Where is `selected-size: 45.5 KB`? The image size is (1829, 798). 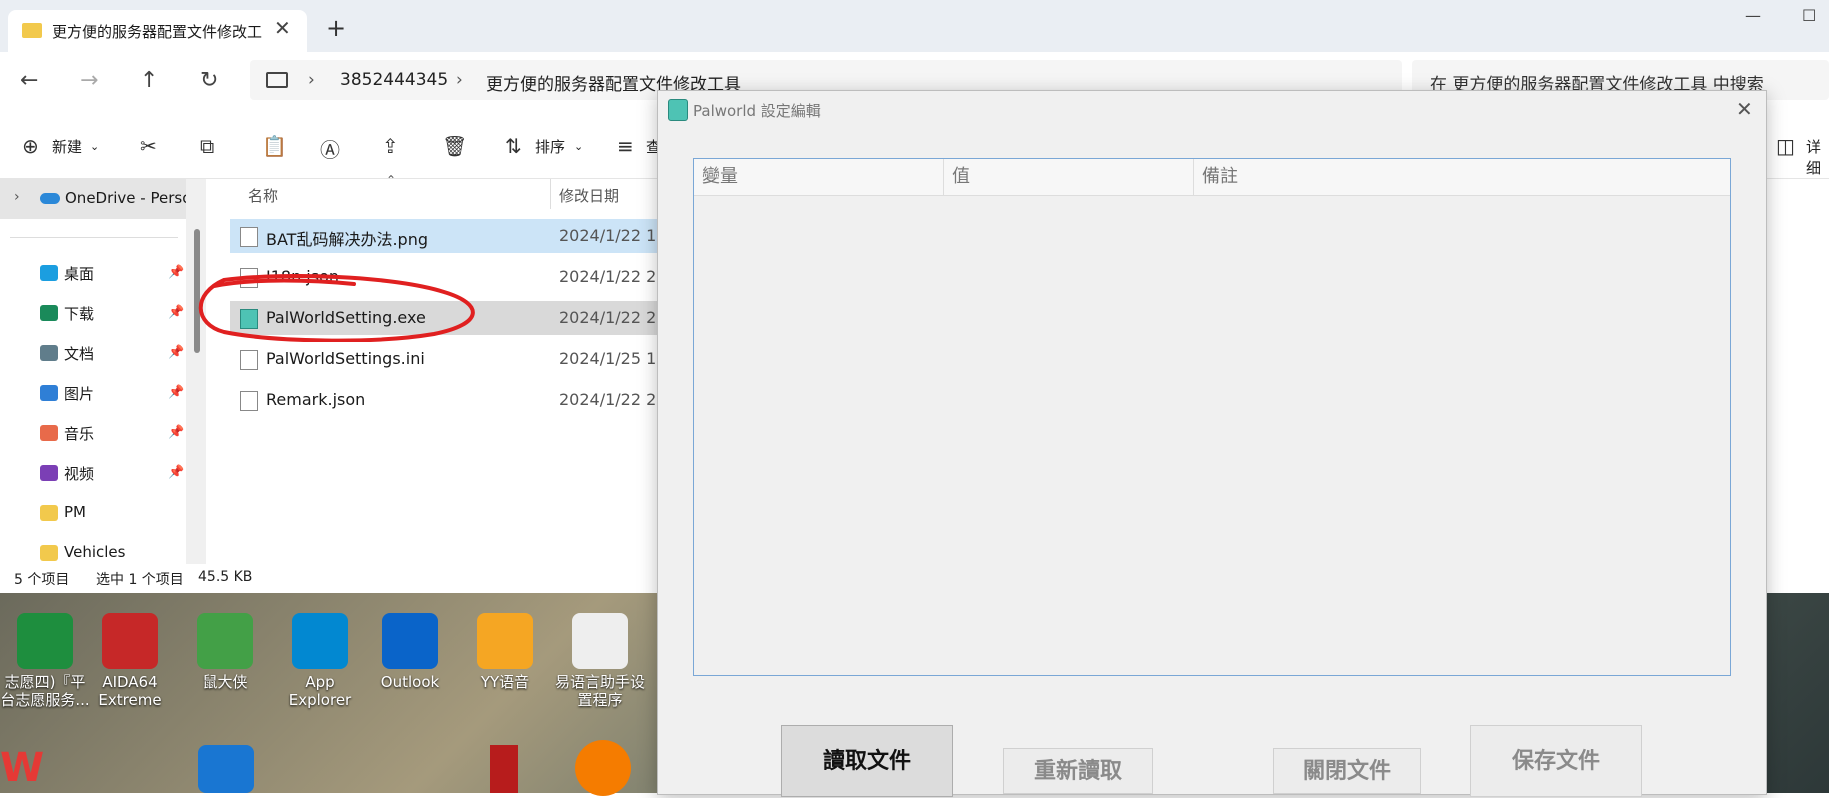 selected-size: 45.5 KB is located at coordinates (225, 577).